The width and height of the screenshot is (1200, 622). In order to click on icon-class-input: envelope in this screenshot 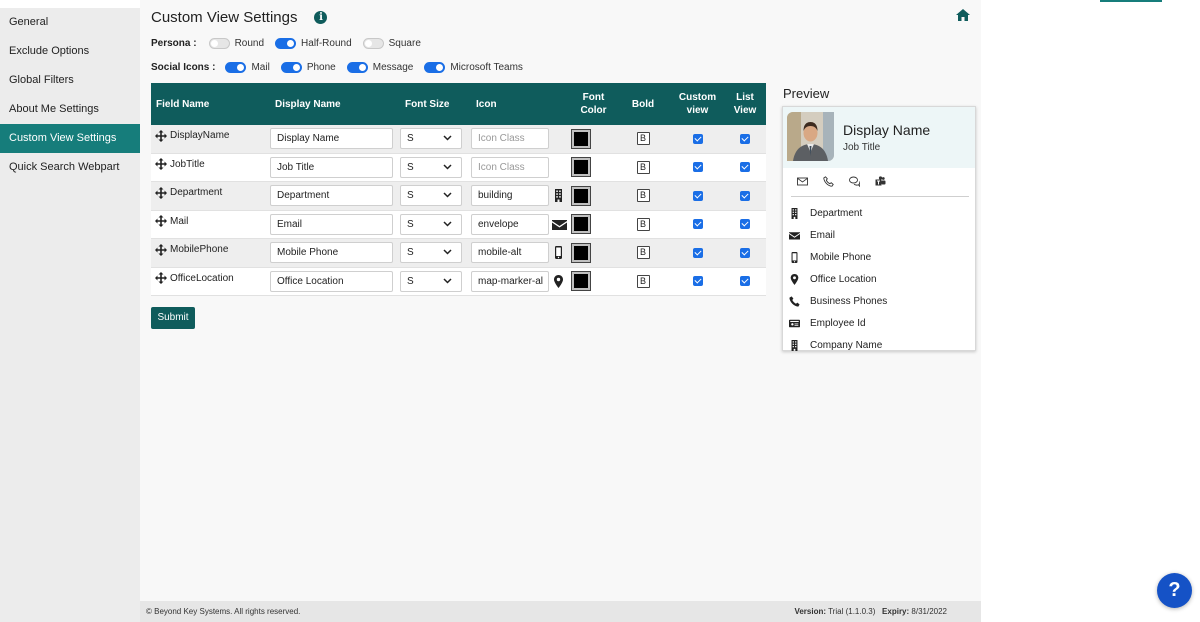, I will do `click(510, 224)`.